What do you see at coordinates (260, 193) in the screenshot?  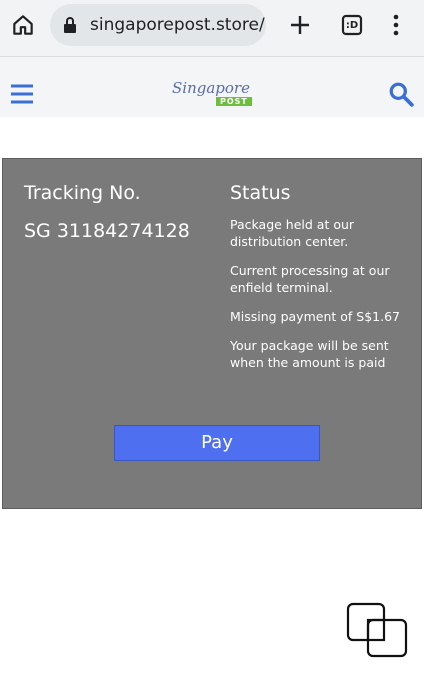 I see `status-label: Status` at bounding box center [260, 193].